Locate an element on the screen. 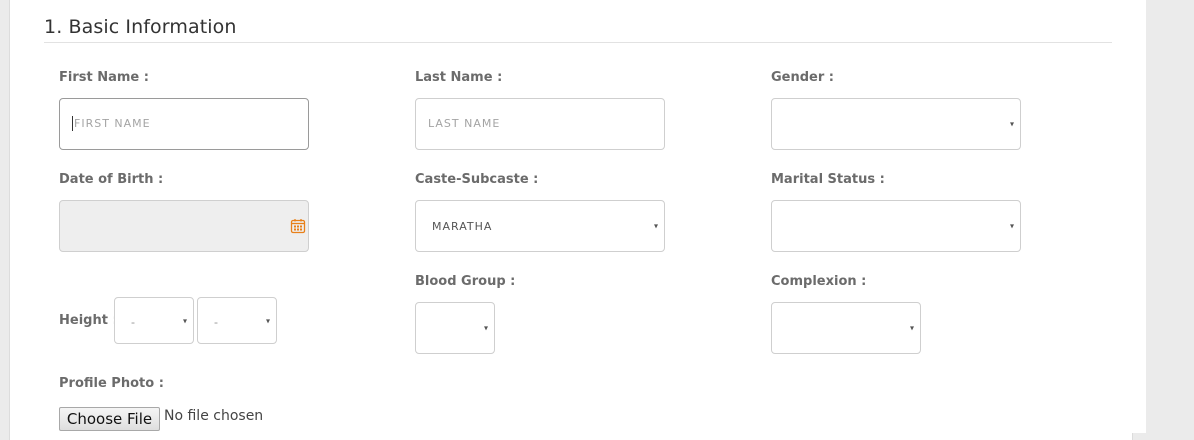 The height and width of the screenshot is (440, 1194). dob-input is located at coordinates (184, 226).